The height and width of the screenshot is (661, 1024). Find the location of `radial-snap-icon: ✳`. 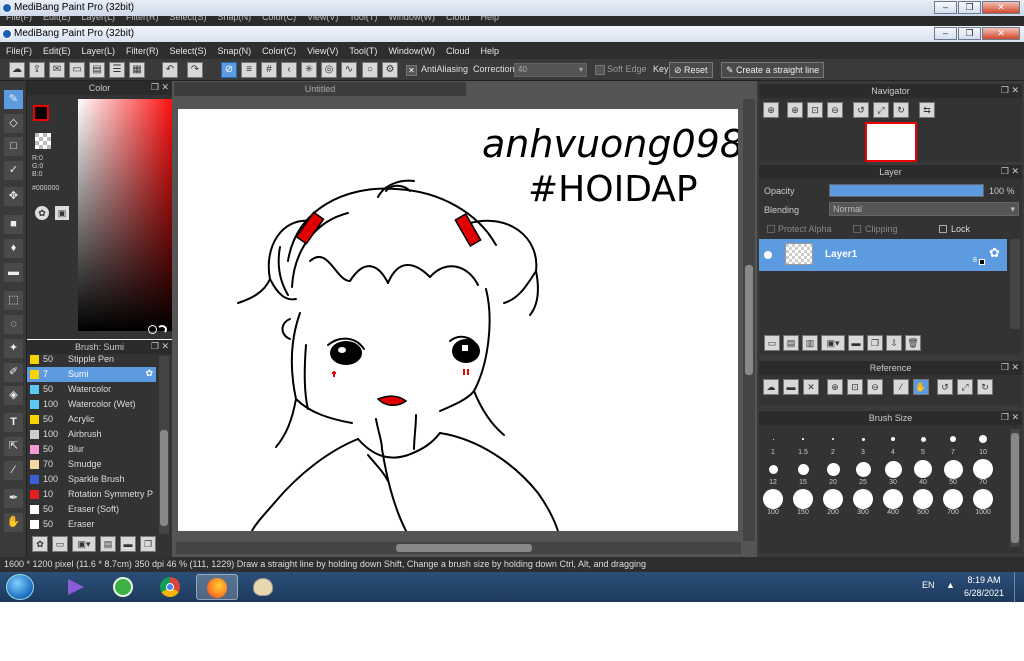

radial-snap-icon: ✳ is located at coordinates (309, 70).